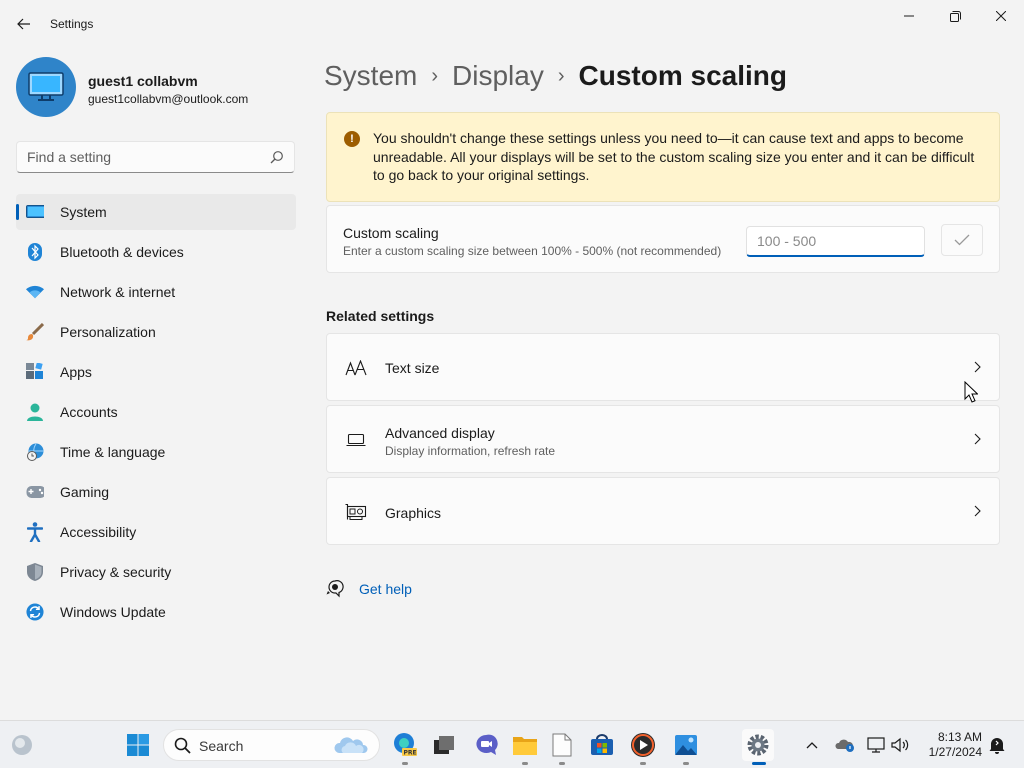  I want to click on monitor-avatar-icon, so click(46, 86).